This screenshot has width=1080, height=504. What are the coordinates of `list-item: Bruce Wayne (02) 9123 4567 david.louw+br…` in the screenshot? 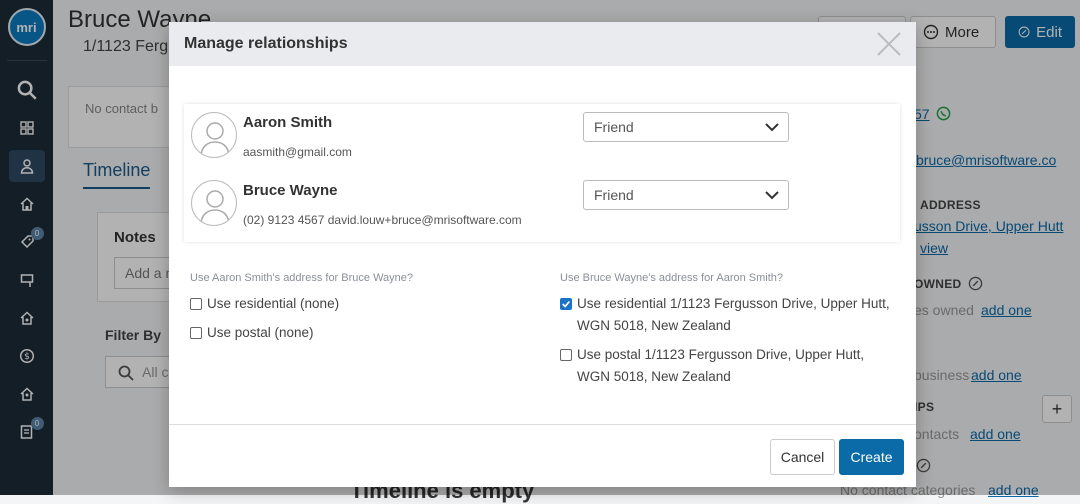 It's located at (541, 211).